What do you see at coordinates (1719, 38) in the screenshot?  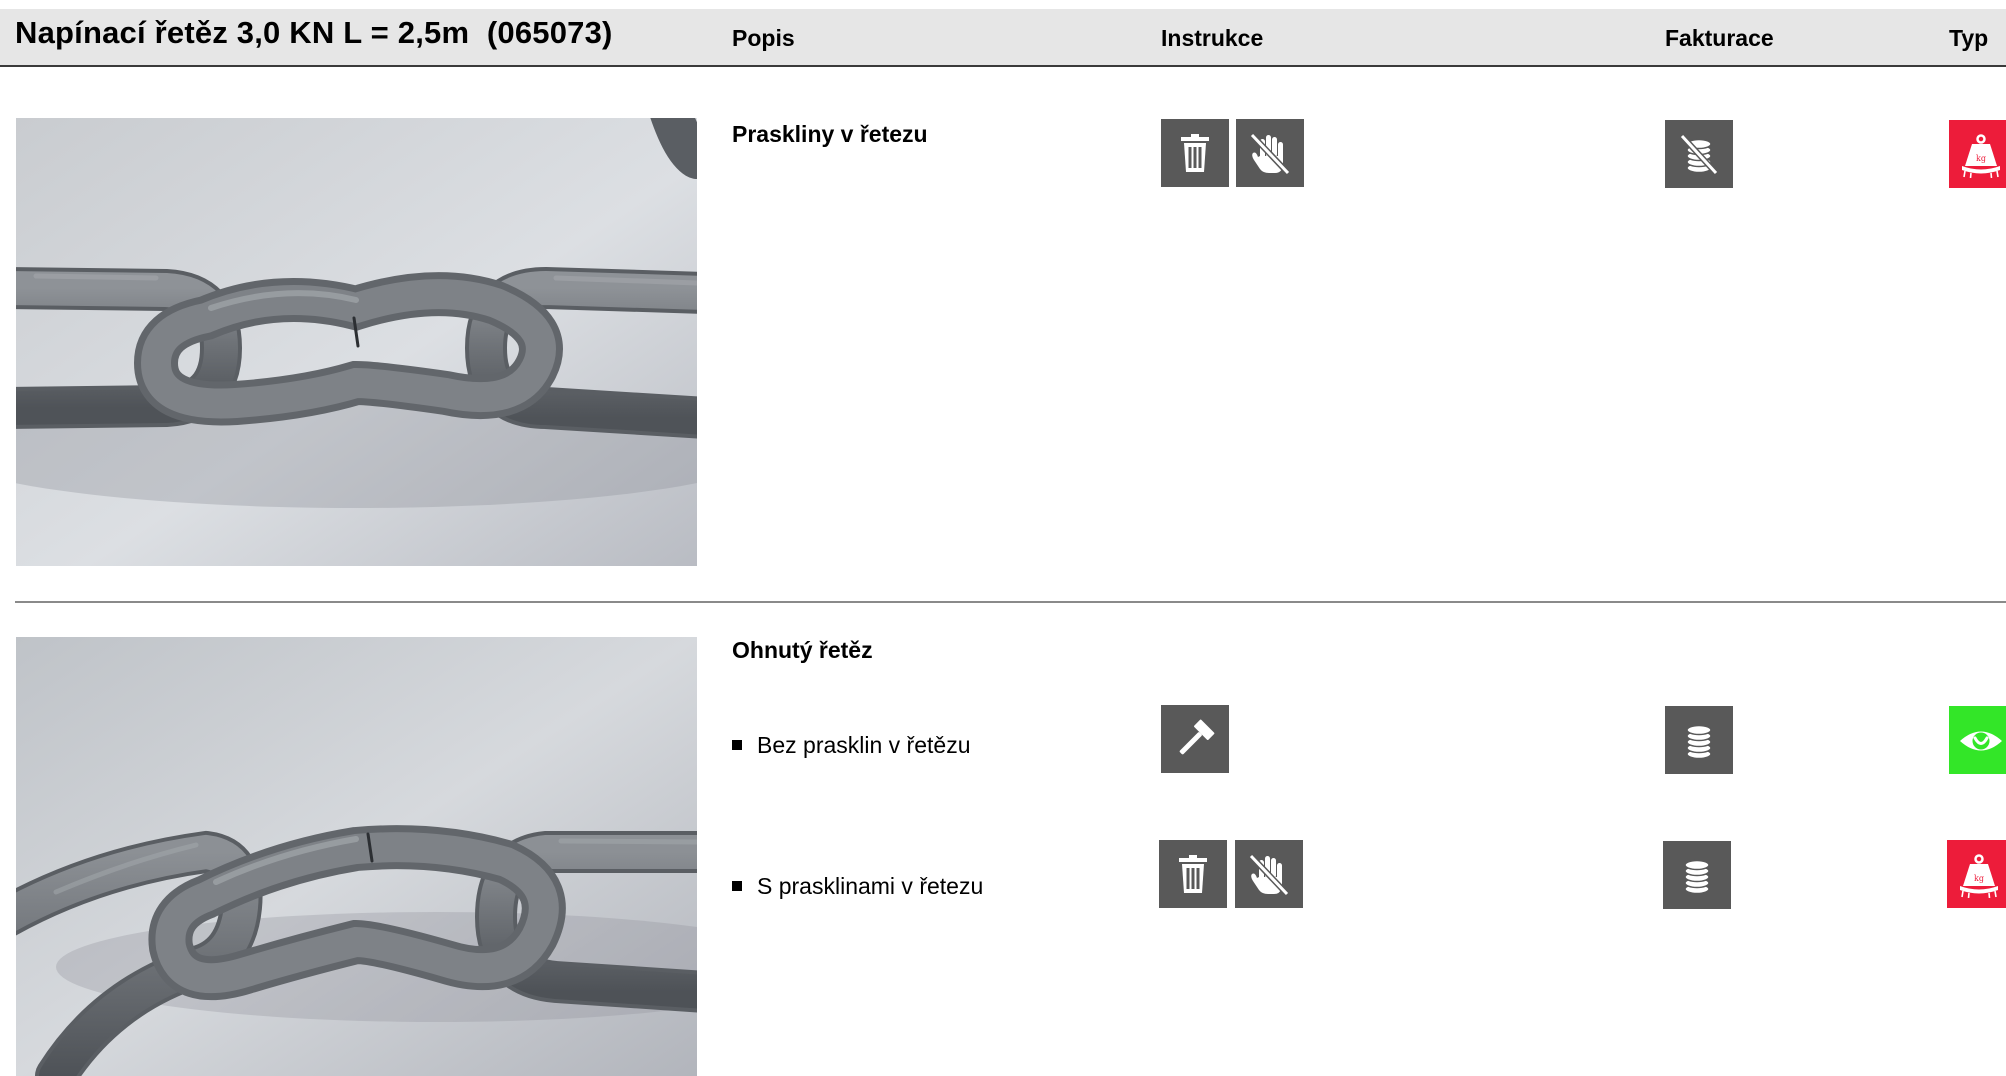 I see `column-header-fakturace: Fakturace` at bounding box center [1719, 38].